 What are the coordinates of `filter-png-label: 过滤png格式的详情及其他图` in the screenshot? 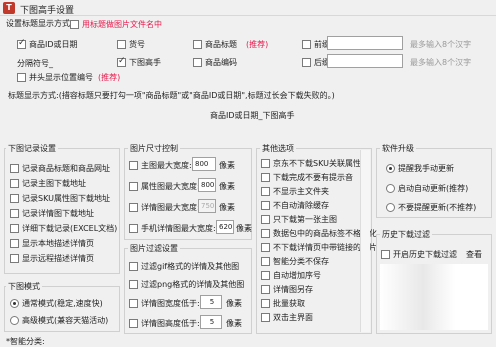 It's located at (192, 284).